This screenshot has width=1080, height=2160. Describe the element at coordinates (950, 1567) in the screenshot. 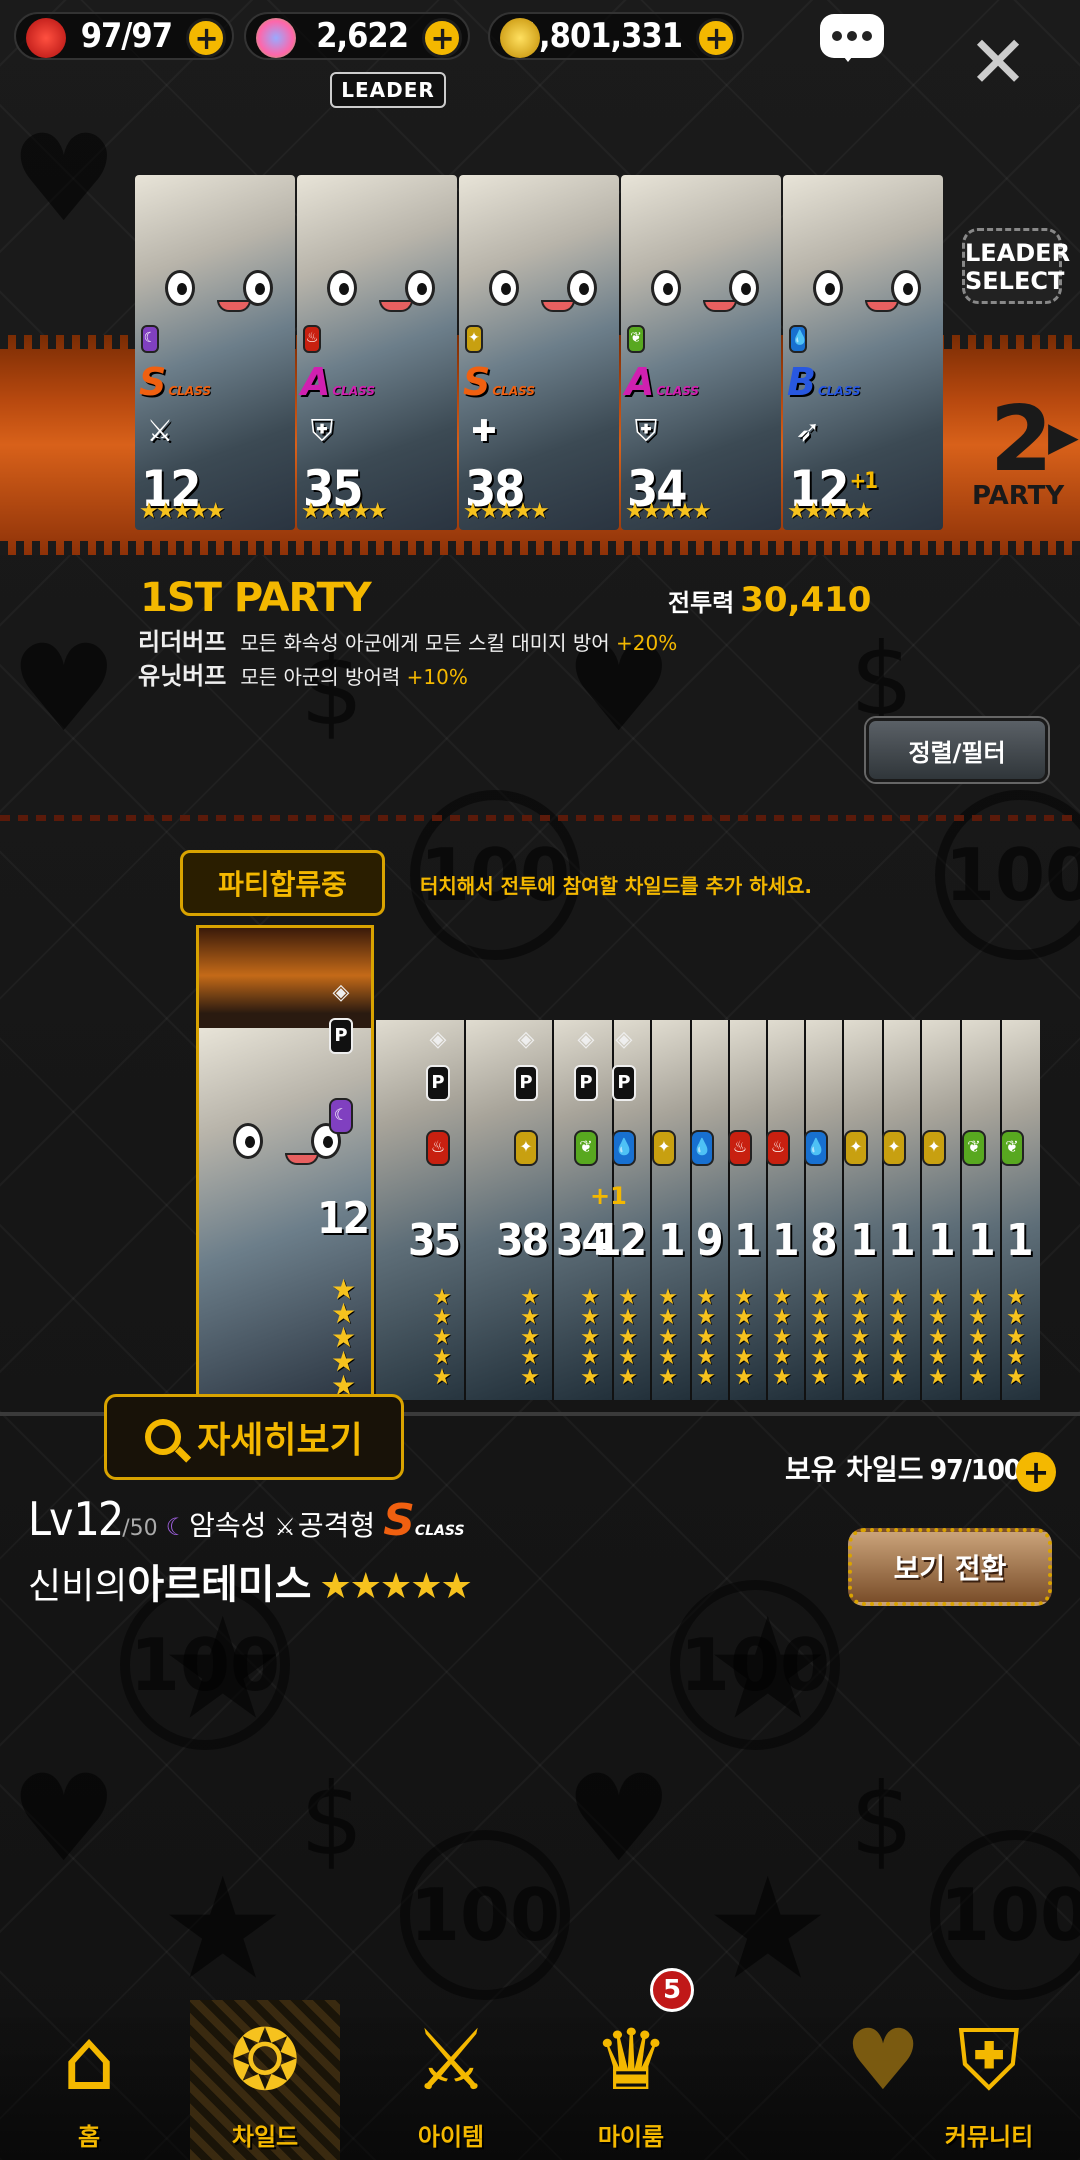

I see `view-switch-button: 보기 전환` at that location.